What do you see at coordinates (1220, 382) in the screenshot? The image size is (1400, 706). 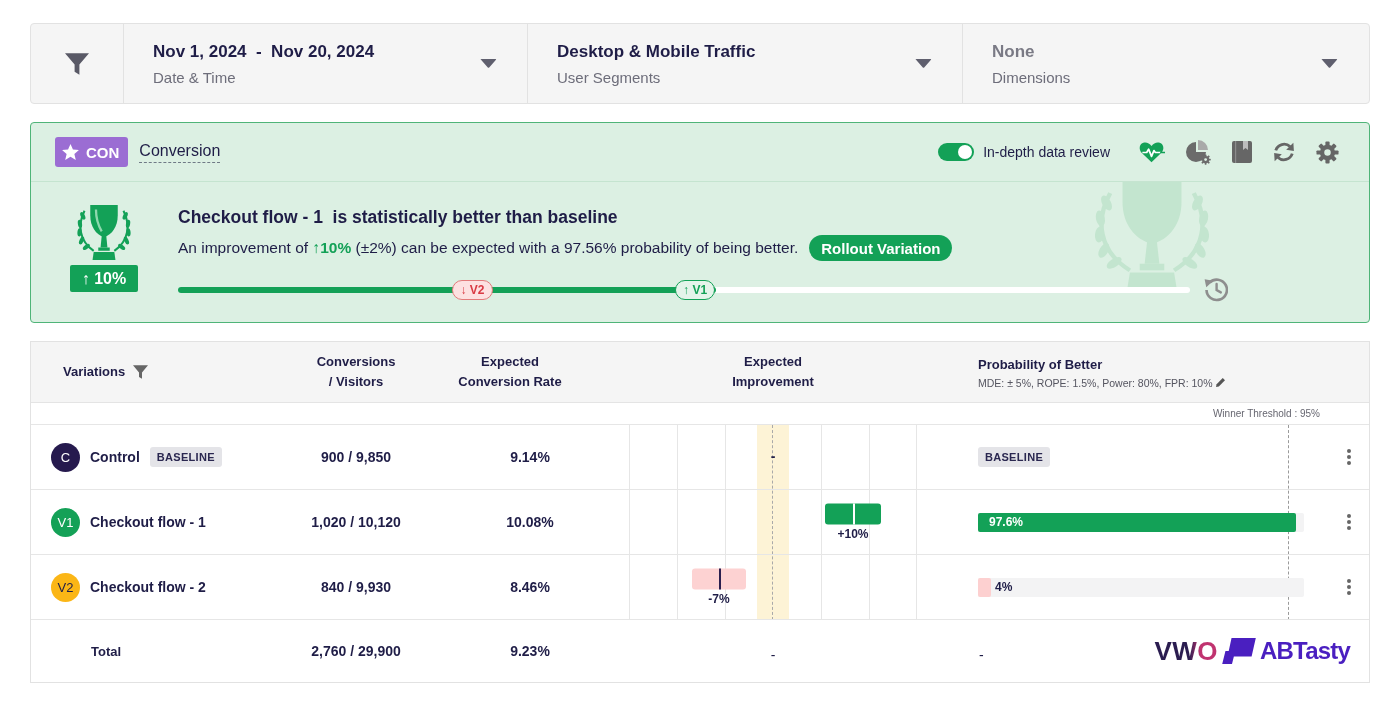 I see `pencil-icon` at bounding box center [1220, 382].